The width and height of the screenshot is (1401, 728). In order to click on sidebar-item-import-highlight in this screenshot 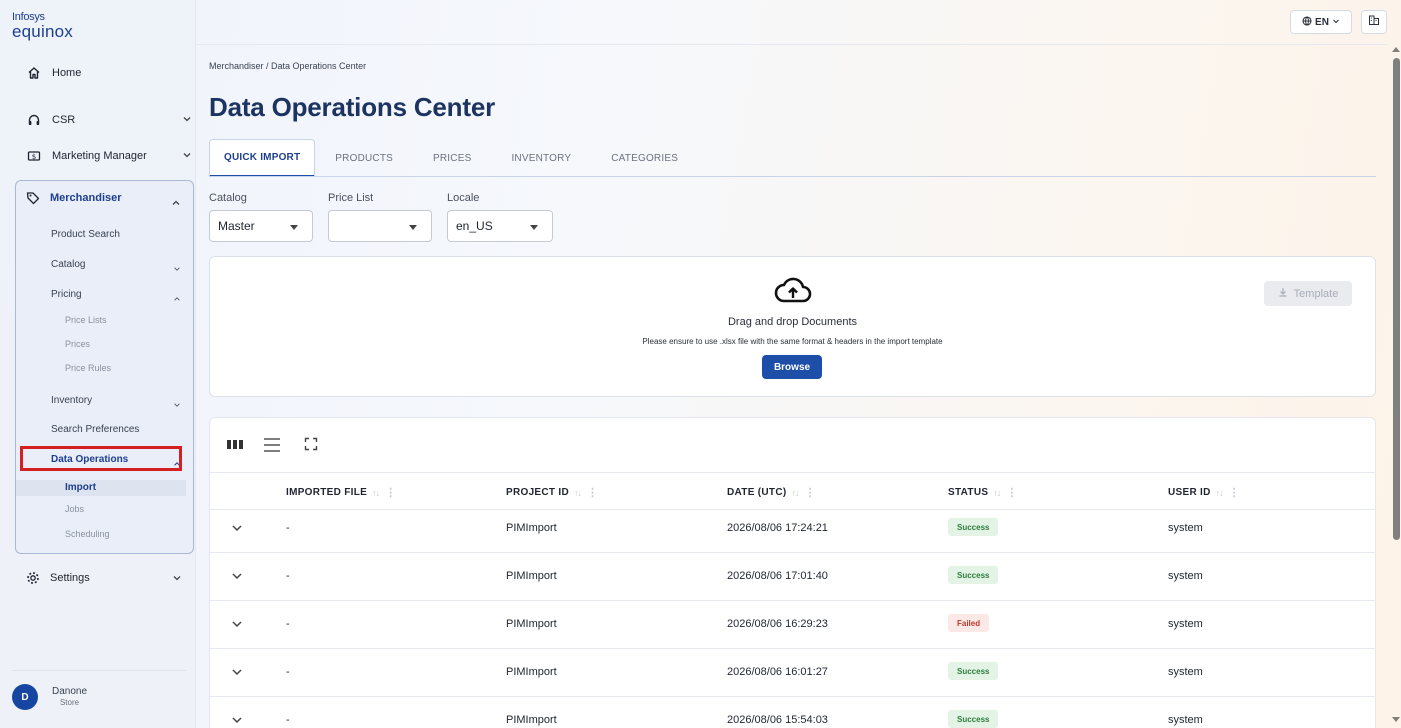, I will do `click(101, 488)`.